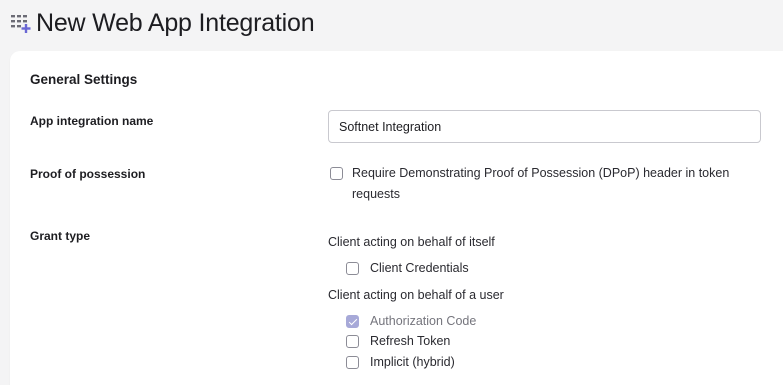  I want to click on proof-of-possession-label: Proof of possession, so click(88, 174).